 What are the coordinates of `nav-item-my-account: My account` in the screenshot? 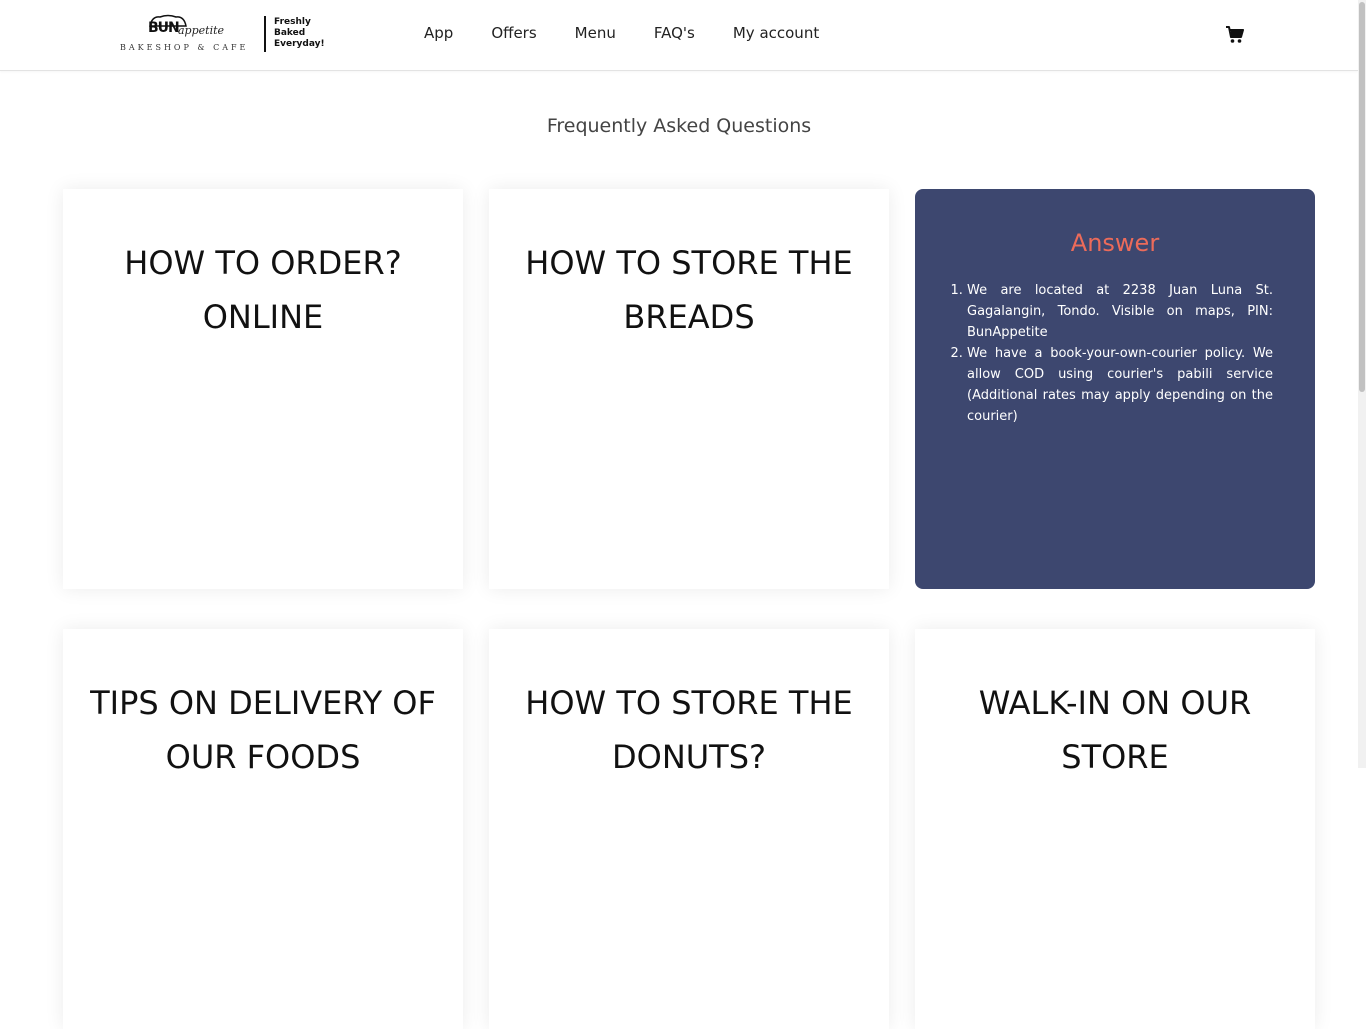 It's located at (776, 33).